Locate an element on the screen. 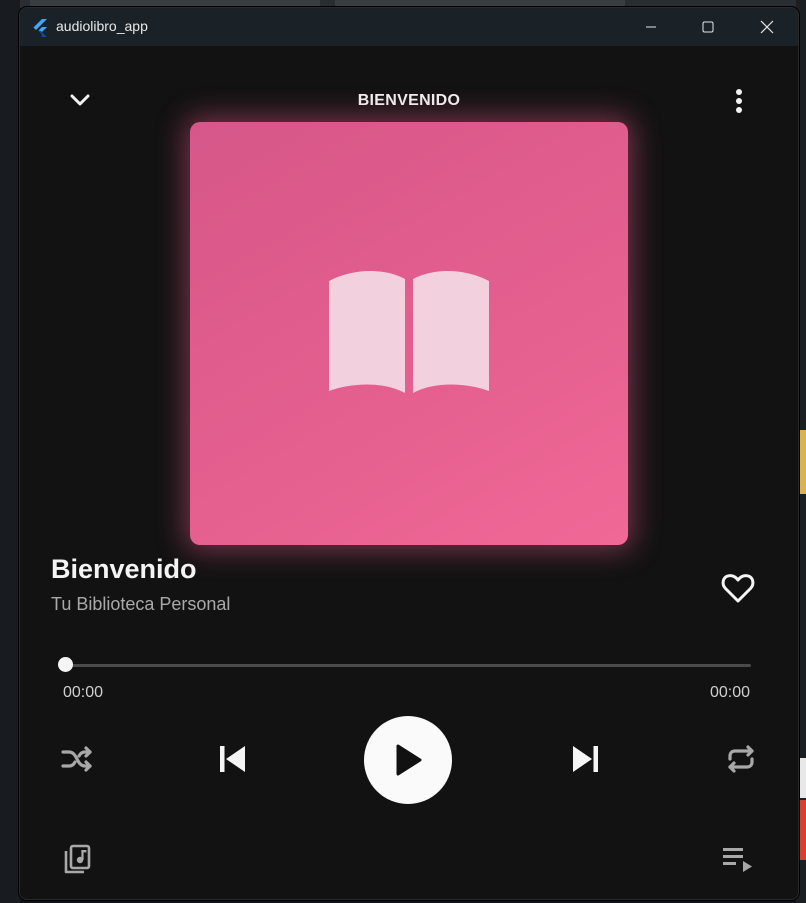  repeat-icon is located at coordinates (741, 759).